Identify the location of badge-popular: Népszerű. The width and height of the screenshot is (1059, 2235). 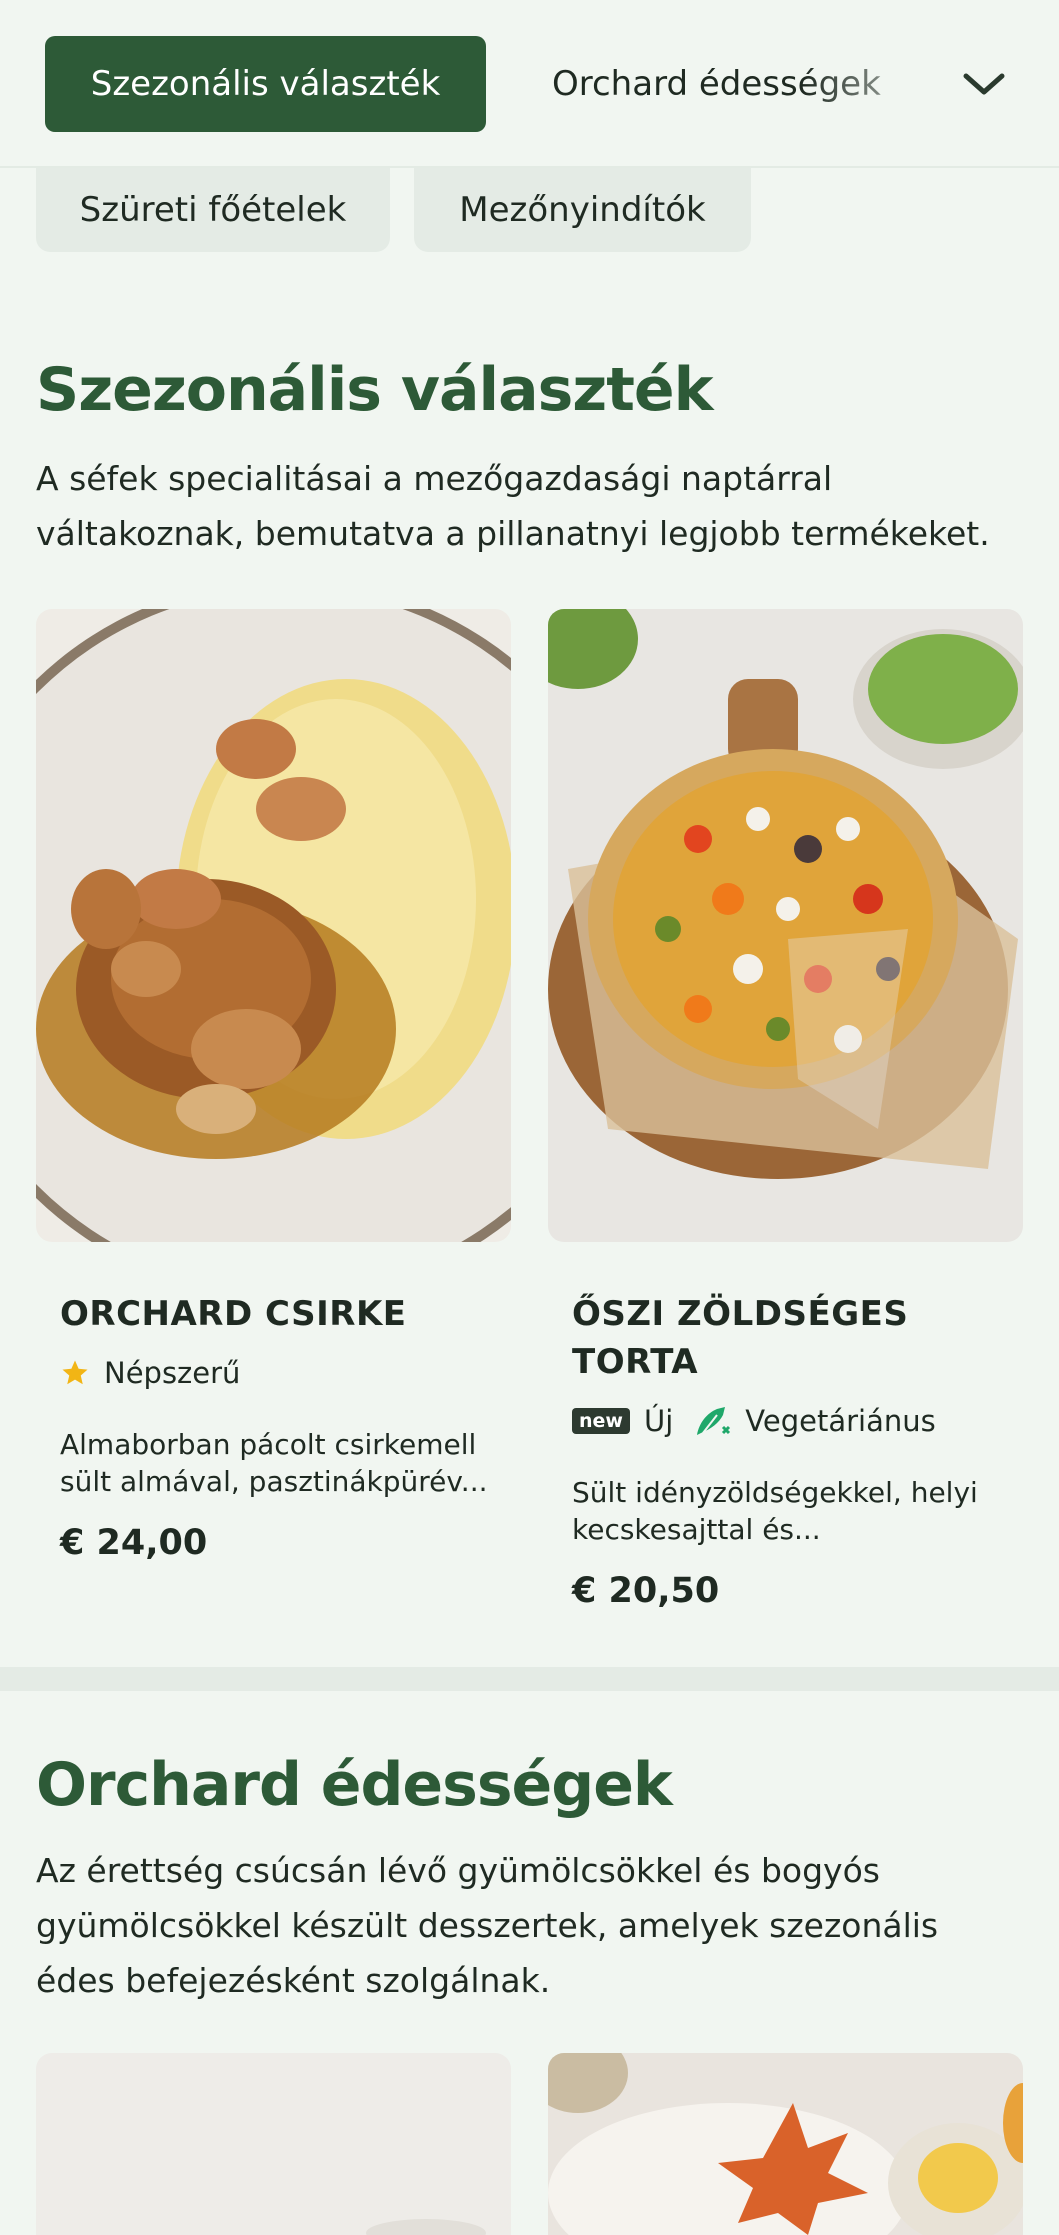
(150, 1373).